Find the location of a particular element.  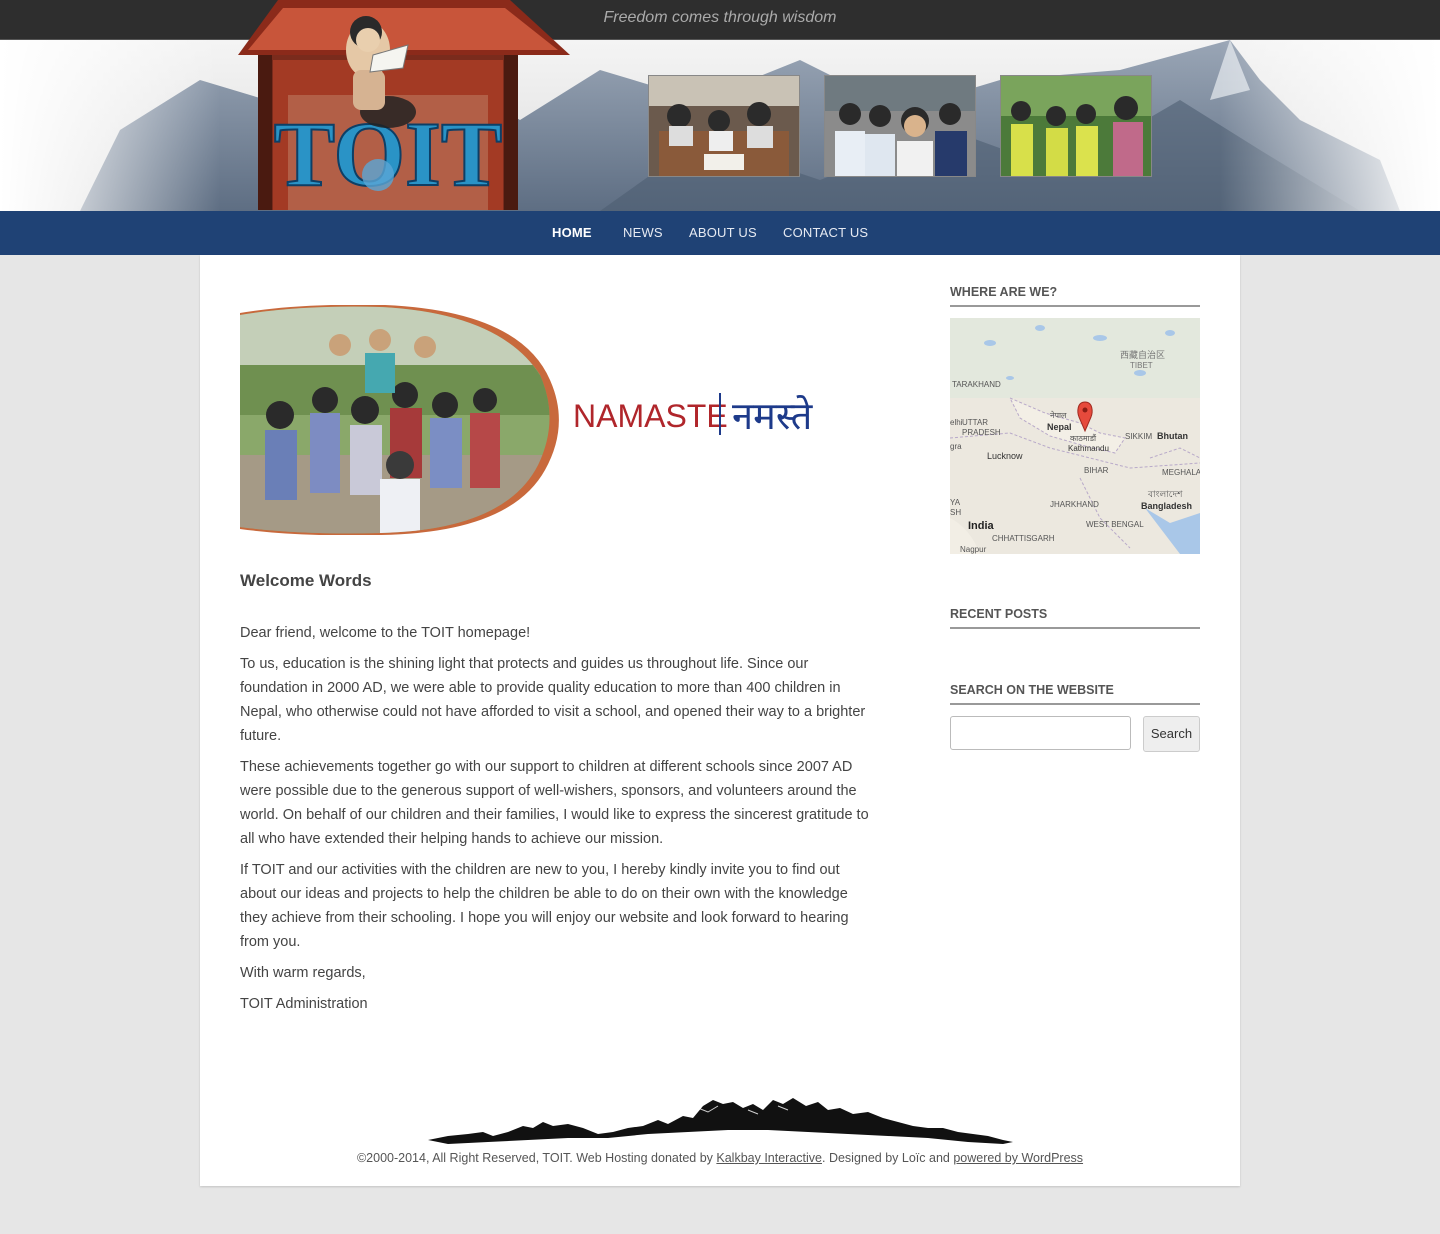

widget-title-recent-posts: RECENT POSTS is located at coordinates (1075, 618).